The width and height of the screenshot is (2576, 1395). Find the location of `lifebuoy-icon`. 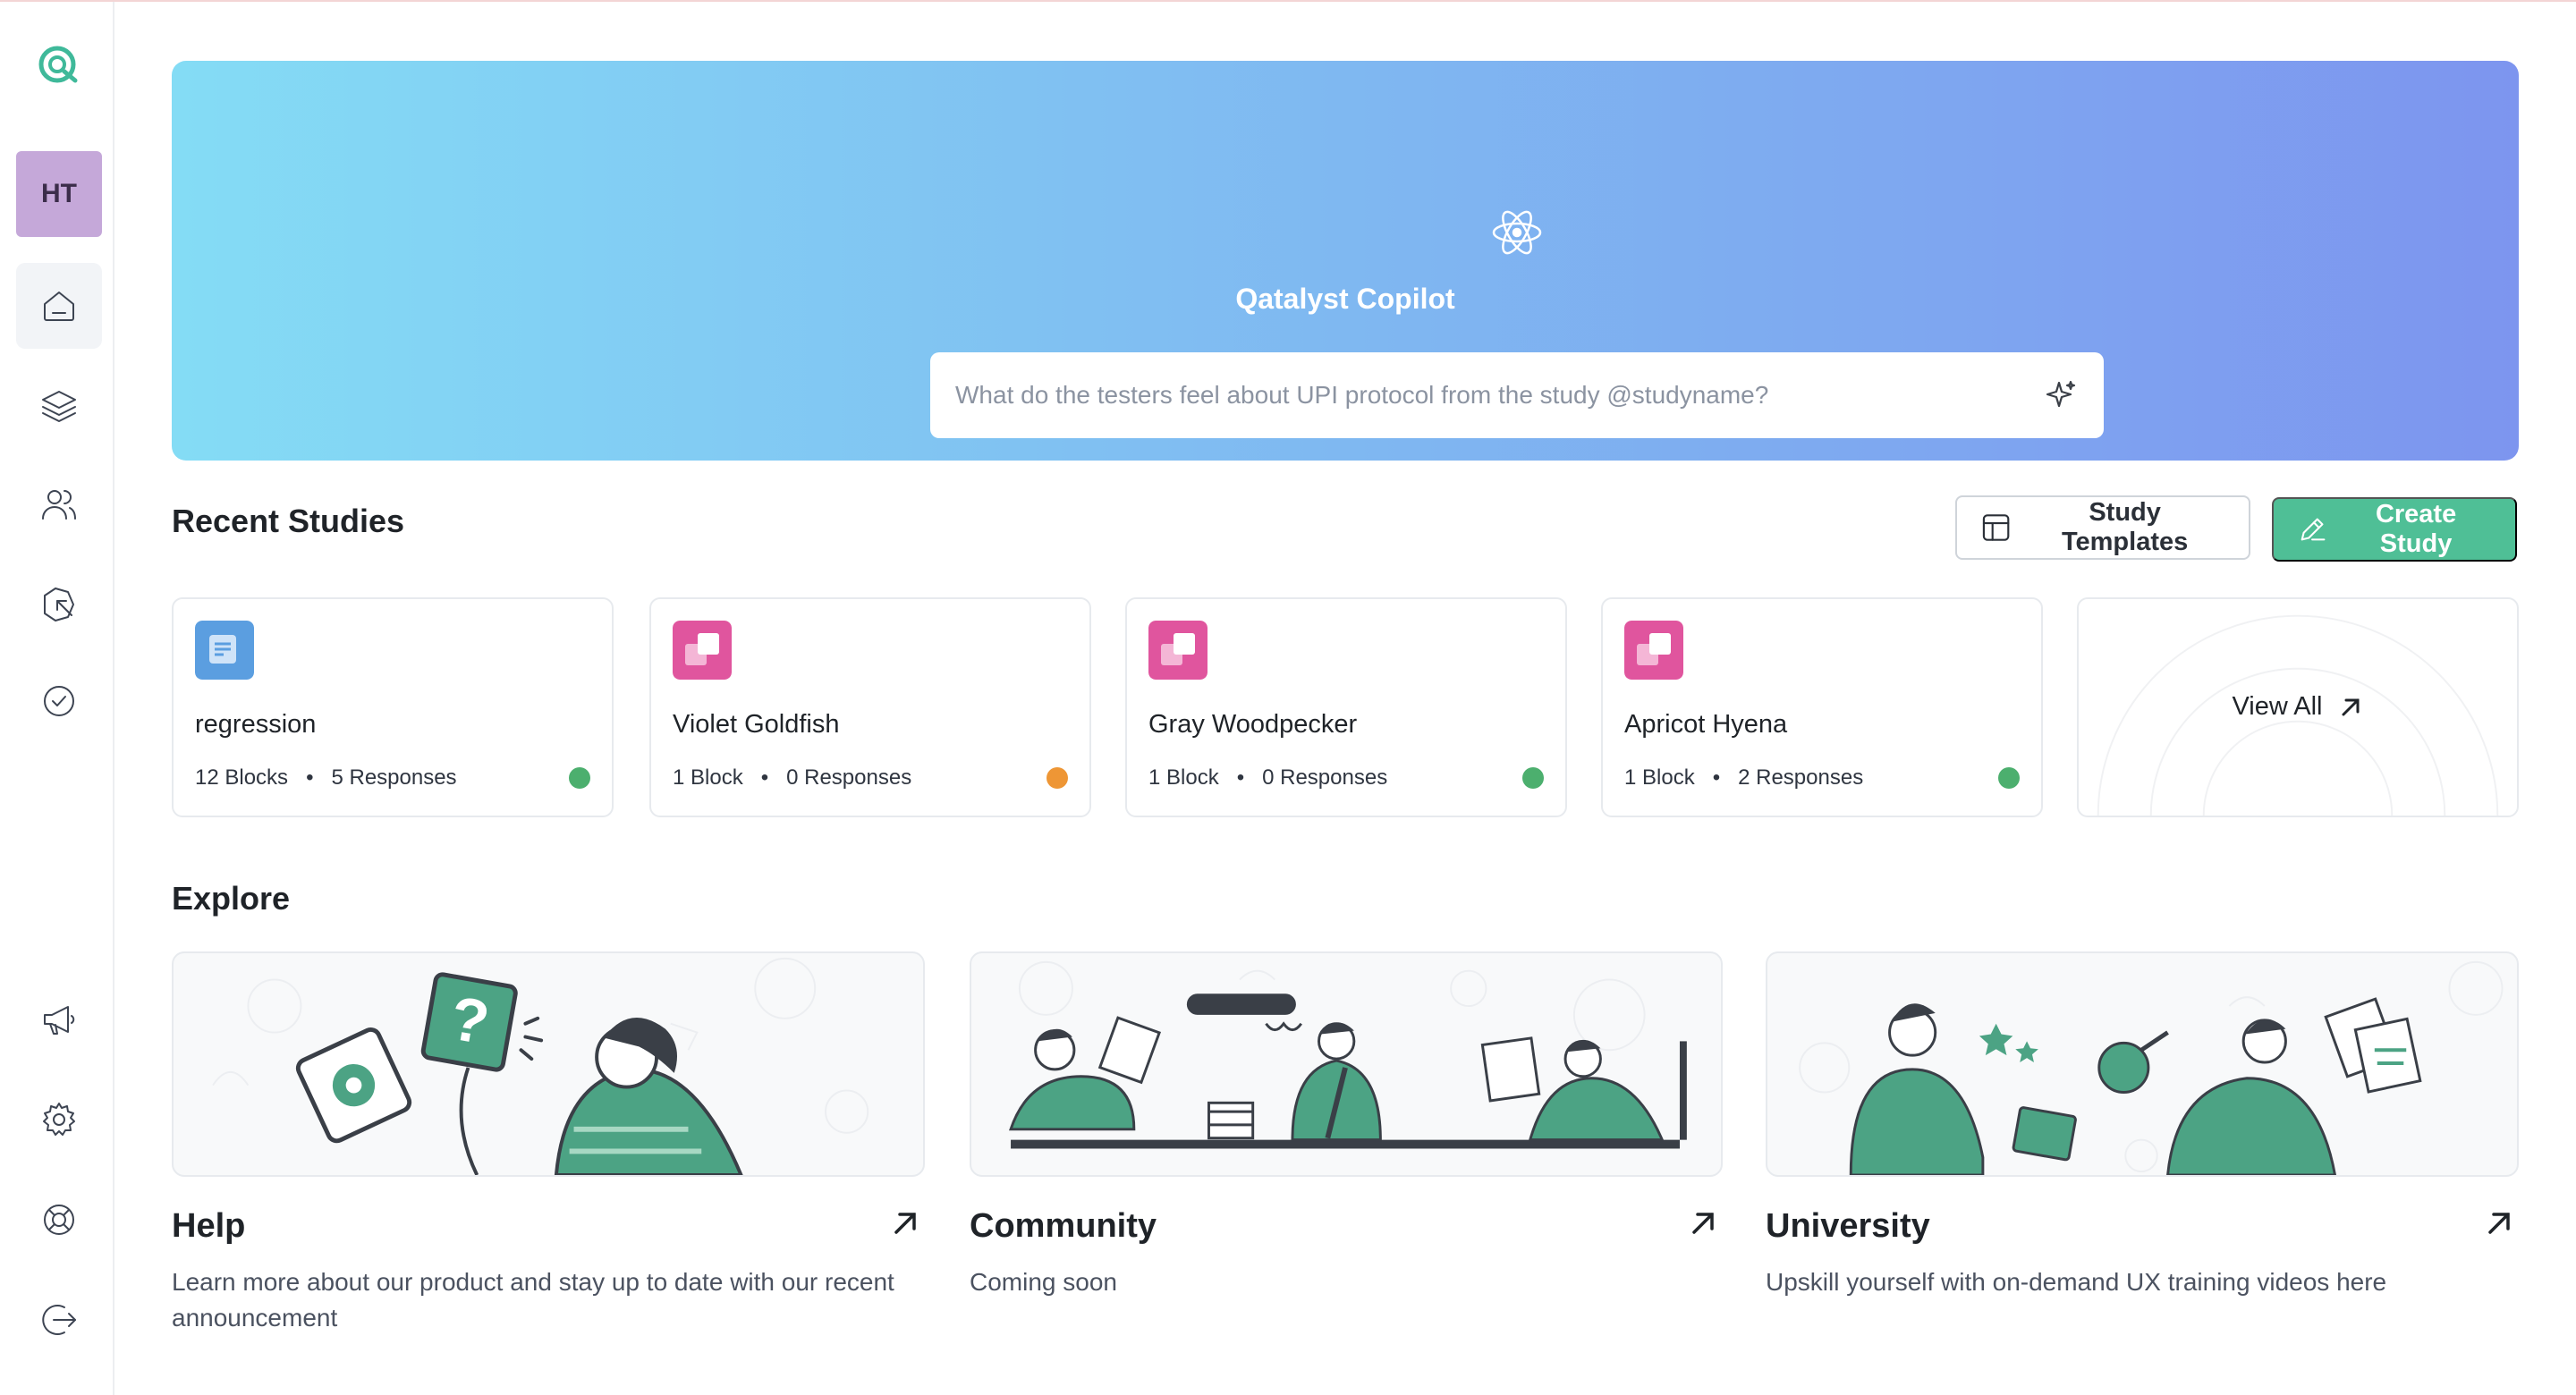

lifebuoy-icon is located at coordinates (59, 1220).